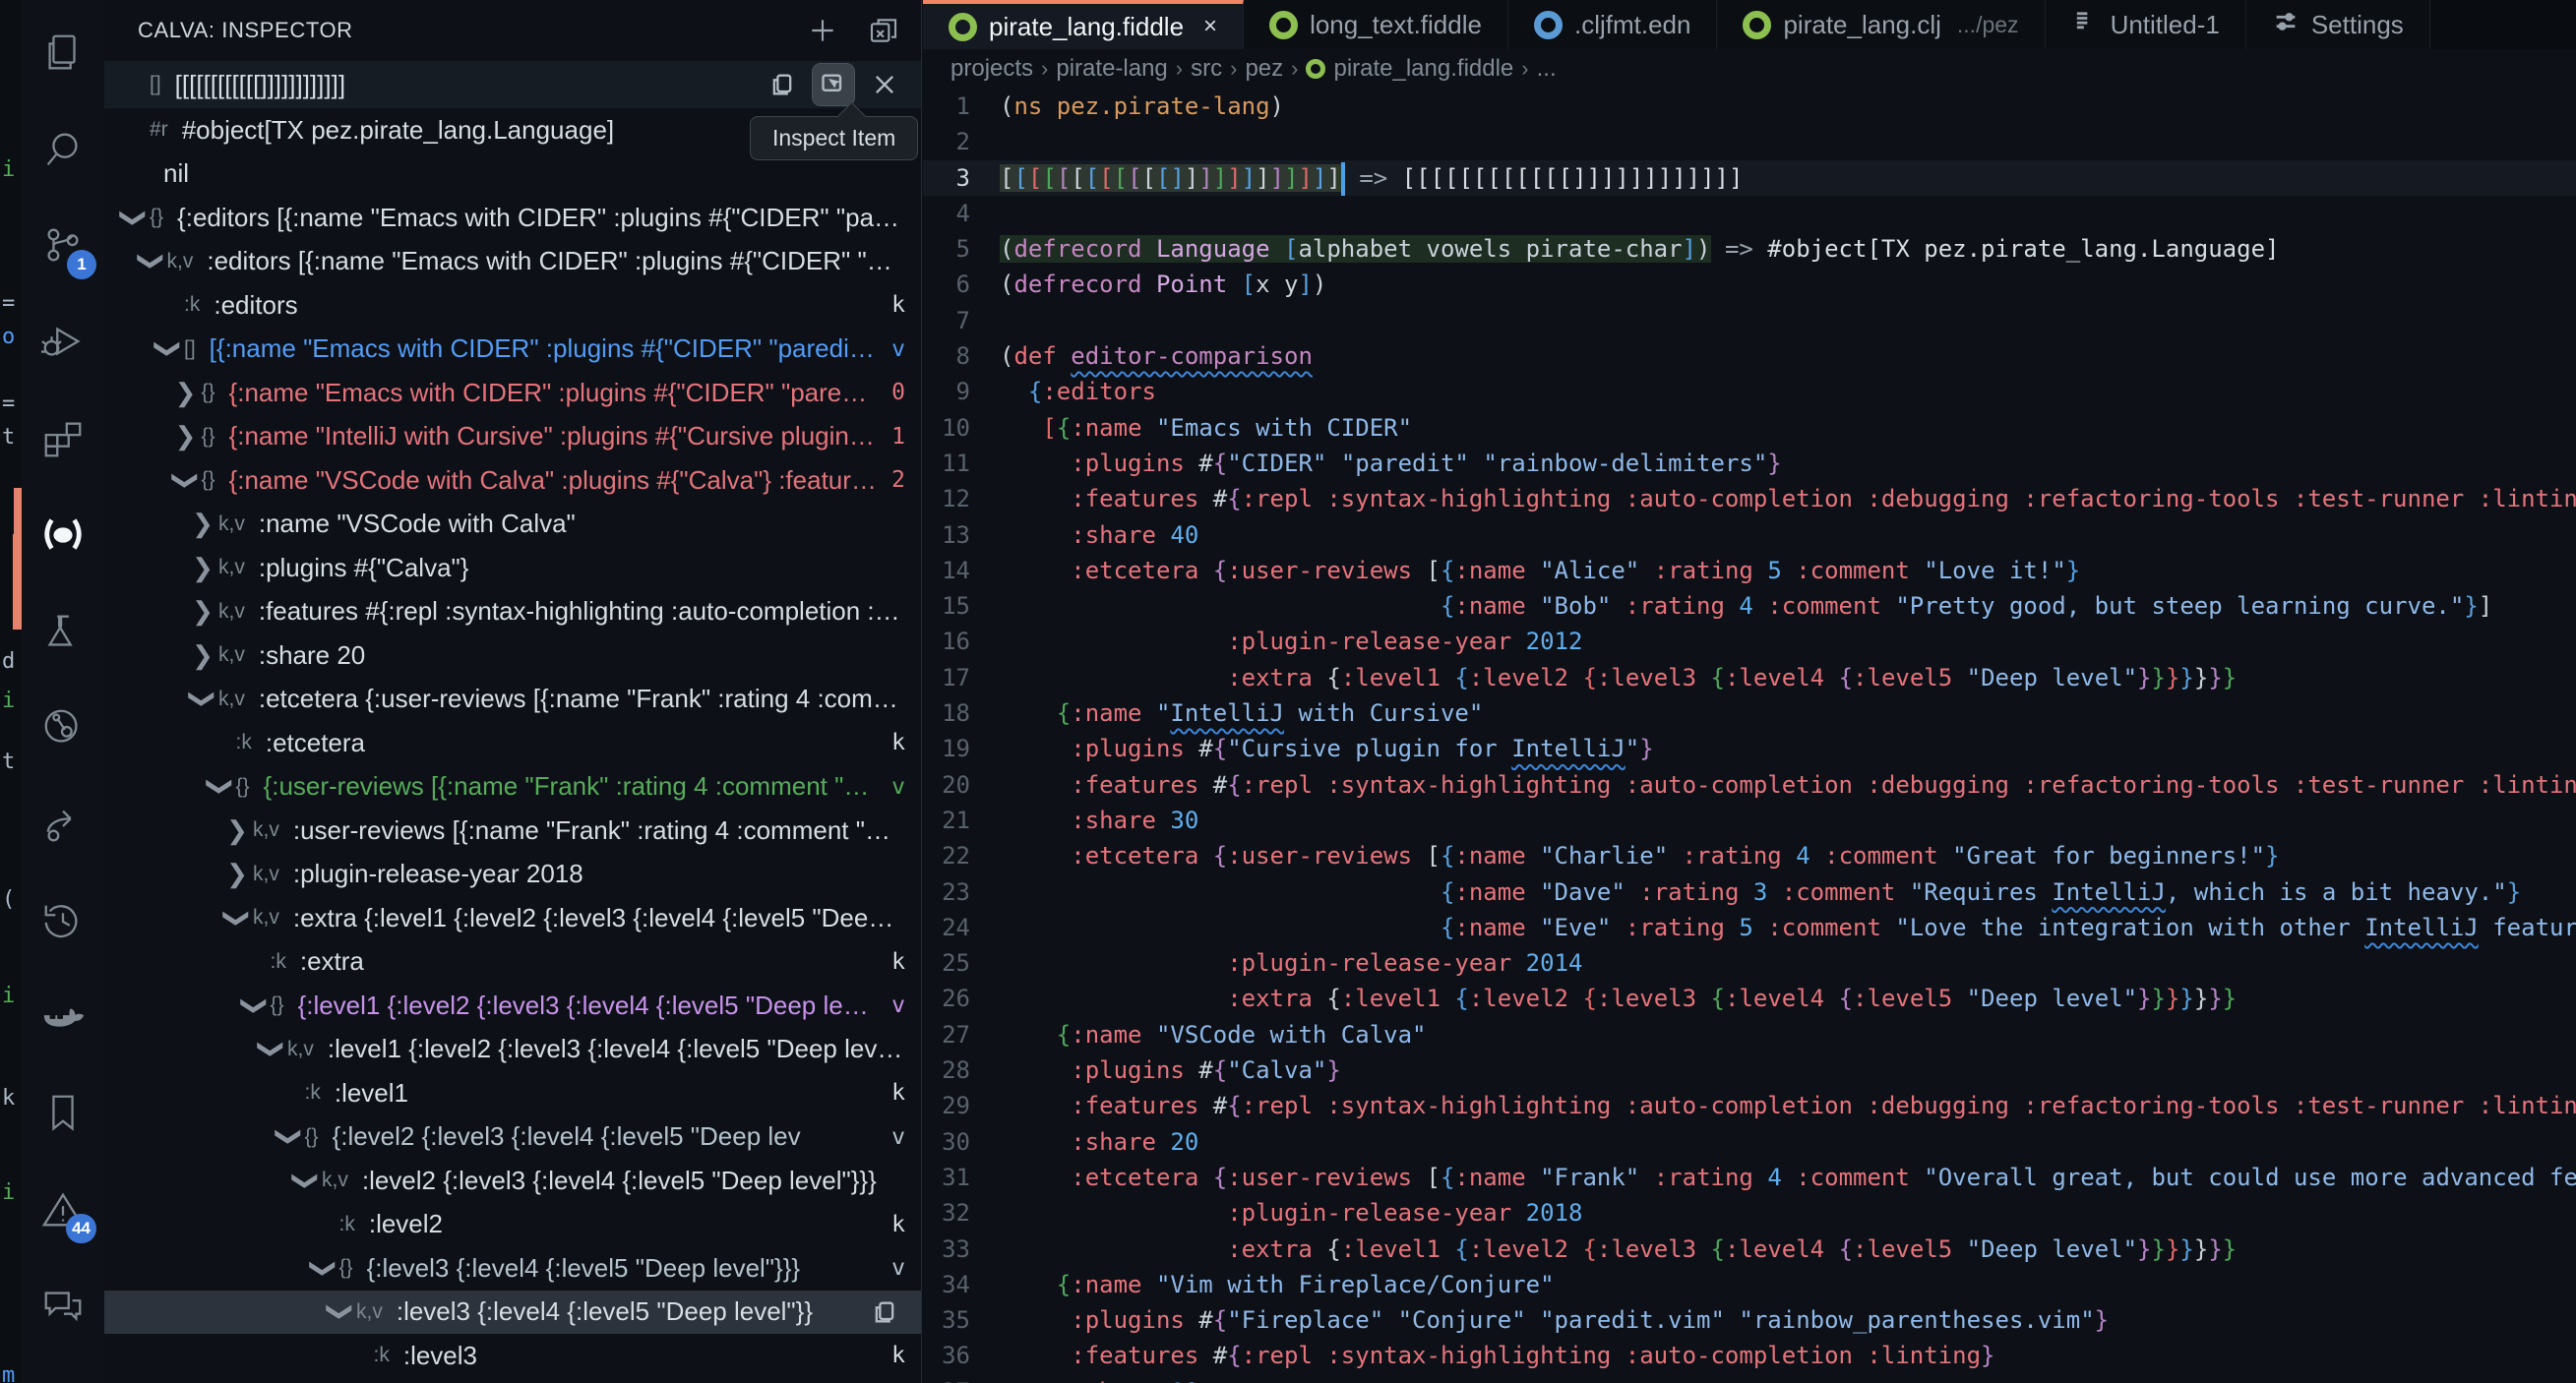 The image size is (2576, 1383). What do you see at coordinates (512, 962) in the screenshot?
I see `tree-row: :k:extra k` at bounding box center [512, 962].